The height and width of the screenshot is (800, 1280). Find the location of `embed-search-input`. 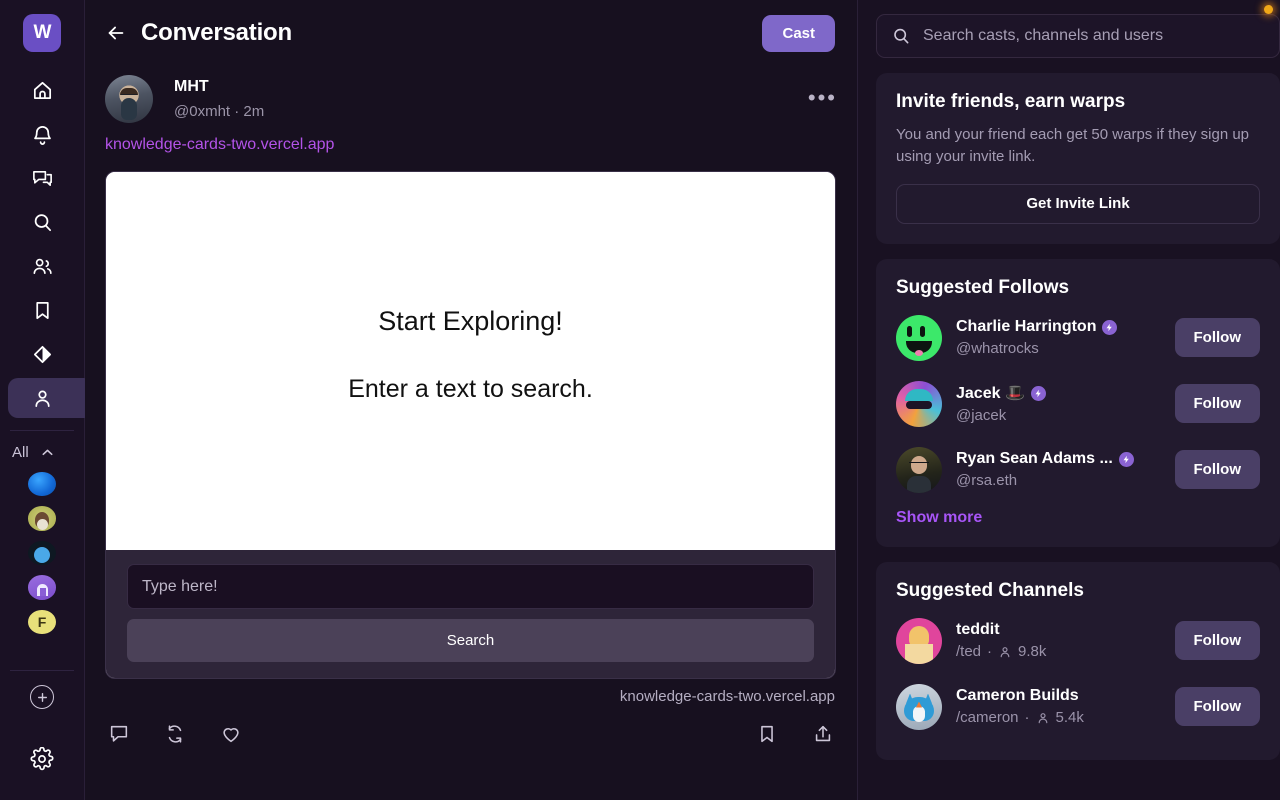

embed-search-input is located at coordinates (470, 586).